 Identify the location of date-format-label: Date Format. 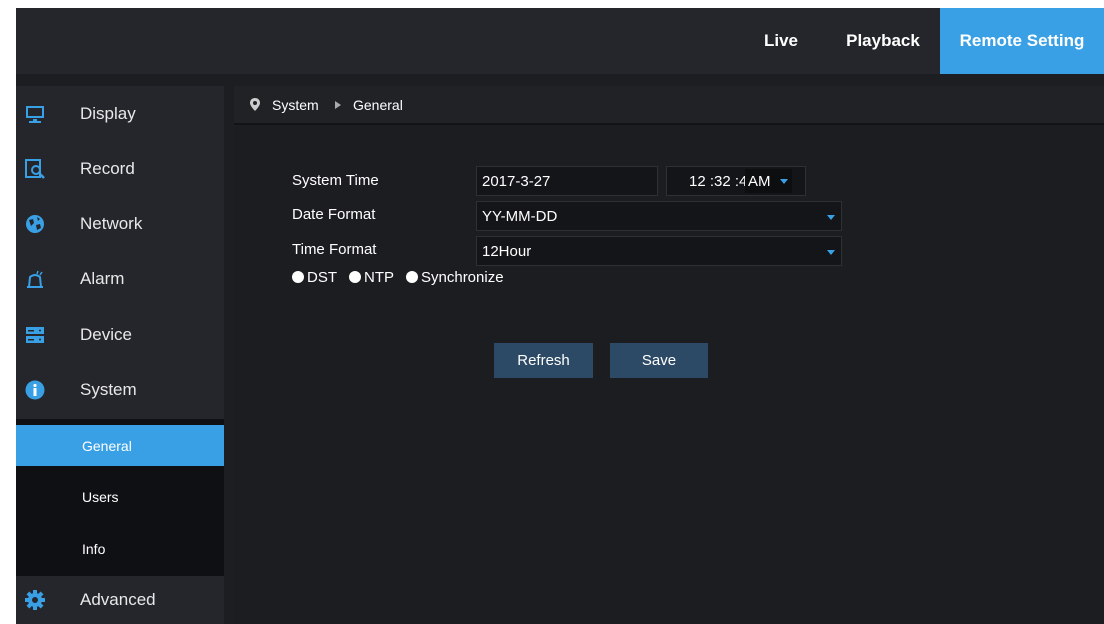
(334, 214).